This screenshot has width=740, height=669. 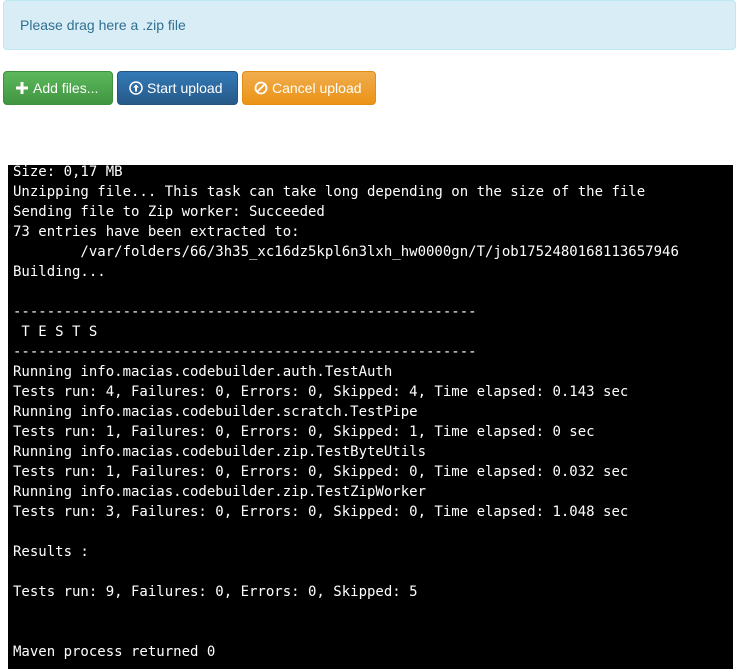 I want to click on console-line: Size: 0,17 MB, so click(x=68, y=172).